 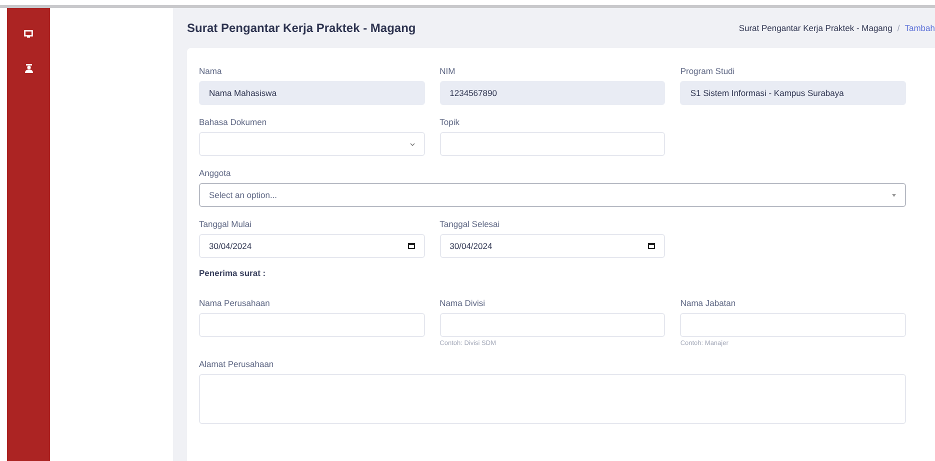 What do you see at coordinates (552, 399) in the screenshot?
I see `textarea-field` at bounding box center [552, 399].